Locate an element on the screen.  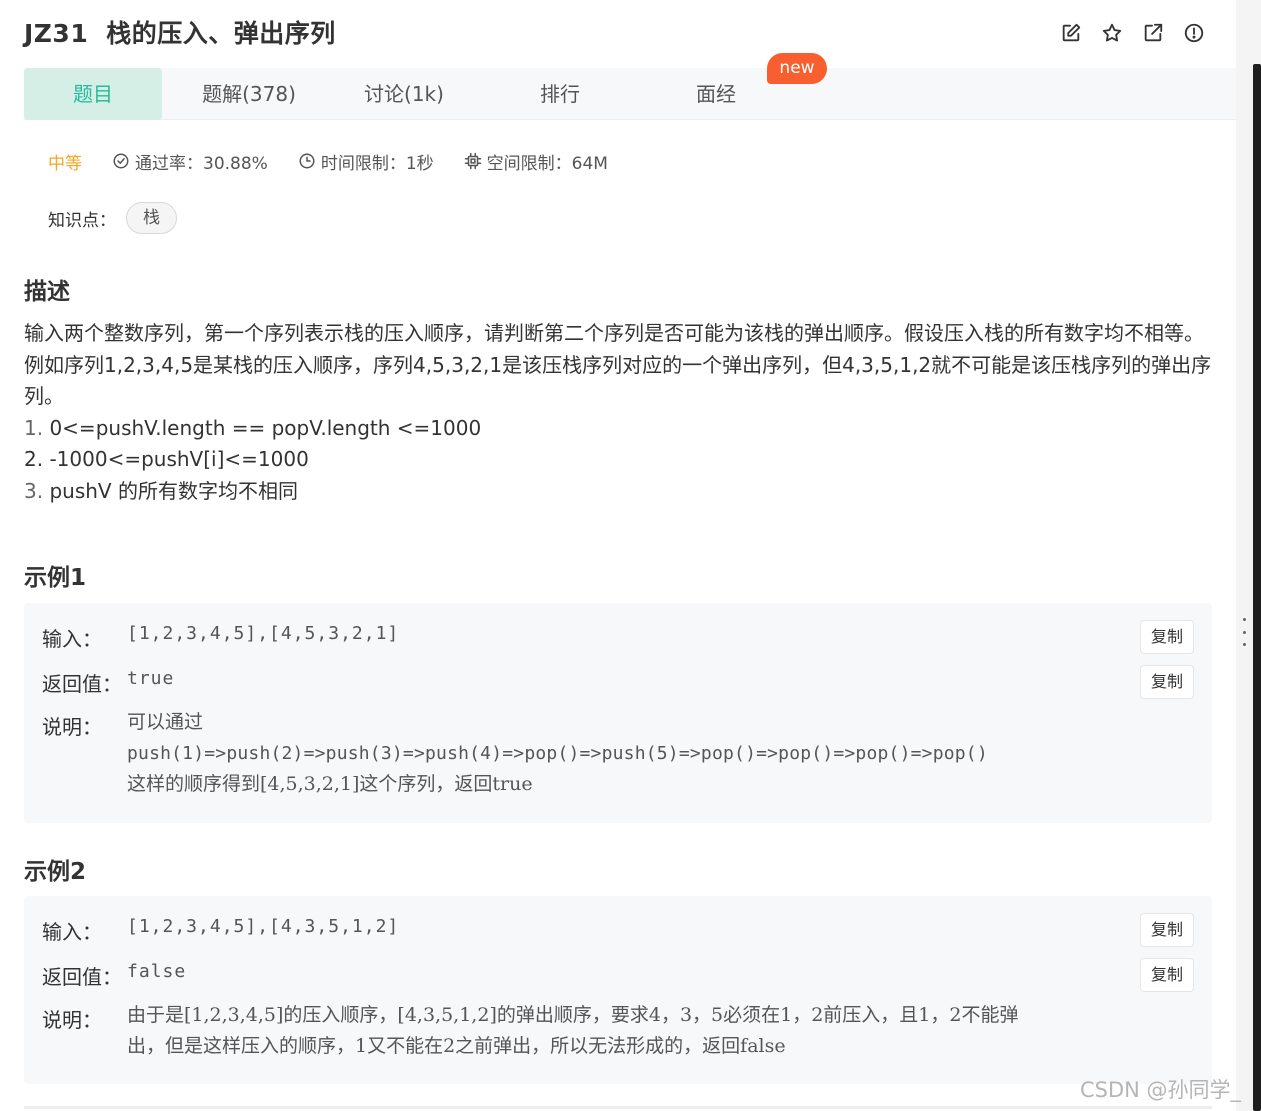
example2-input-row: 输入： [1,2,3,4,5],[4,3,5,1,2] is located at coordinates (220, 930).